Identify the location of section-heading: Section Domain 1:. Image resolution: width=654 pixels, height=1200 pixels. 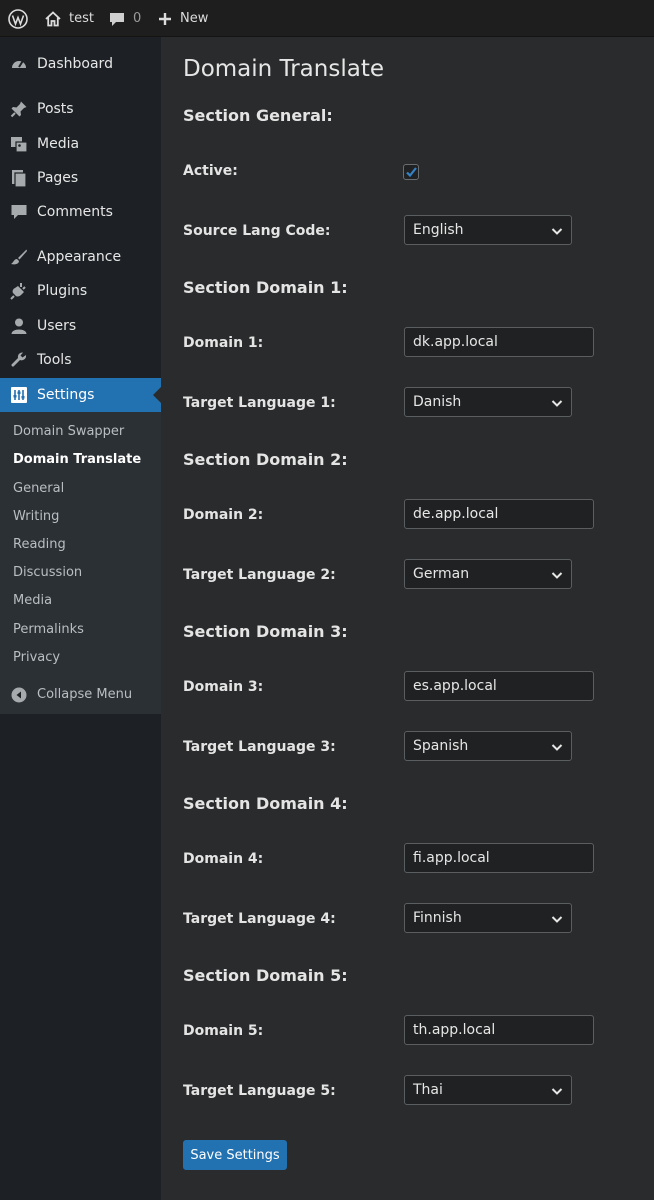
(265, 287).